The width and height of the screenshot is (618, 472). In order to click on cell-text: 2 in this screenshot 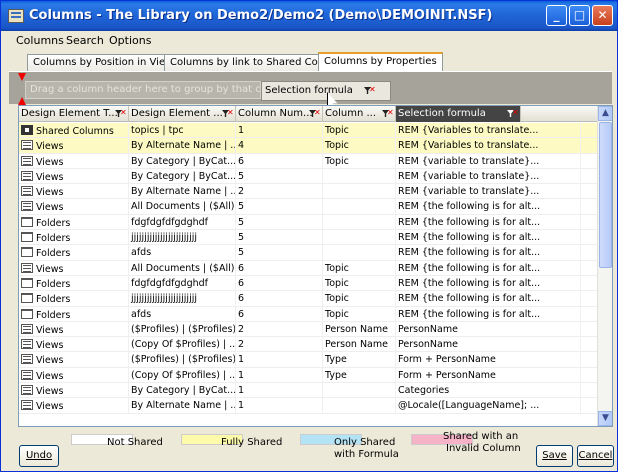, I will do `click(241, 329)`.